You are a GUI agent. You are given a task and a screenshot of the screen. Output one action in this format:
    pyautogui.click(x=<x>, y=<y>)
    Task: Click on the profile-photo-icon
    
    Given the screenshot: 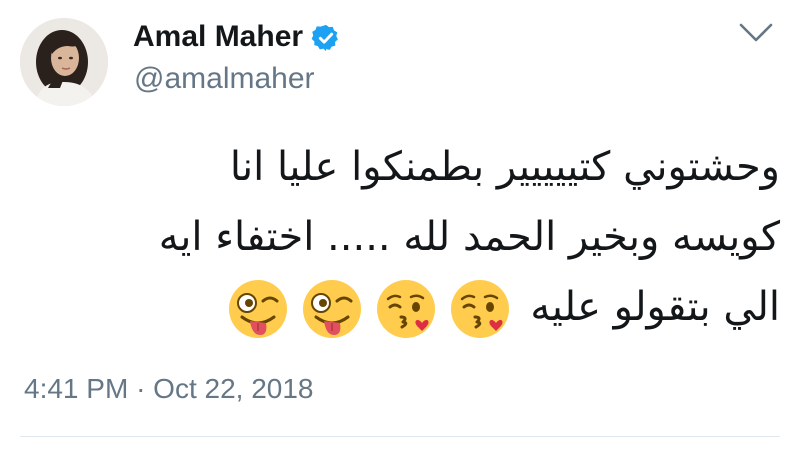 What is the action you would take?
    pyautogui.click(x=64, y=62)
    